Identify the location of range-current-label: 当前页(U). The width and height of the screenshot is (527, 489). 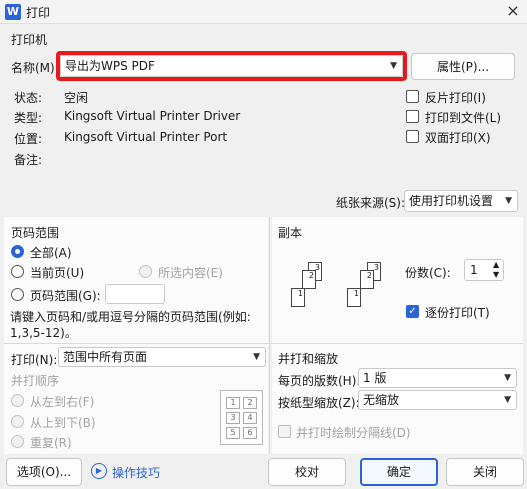
(57, 272).